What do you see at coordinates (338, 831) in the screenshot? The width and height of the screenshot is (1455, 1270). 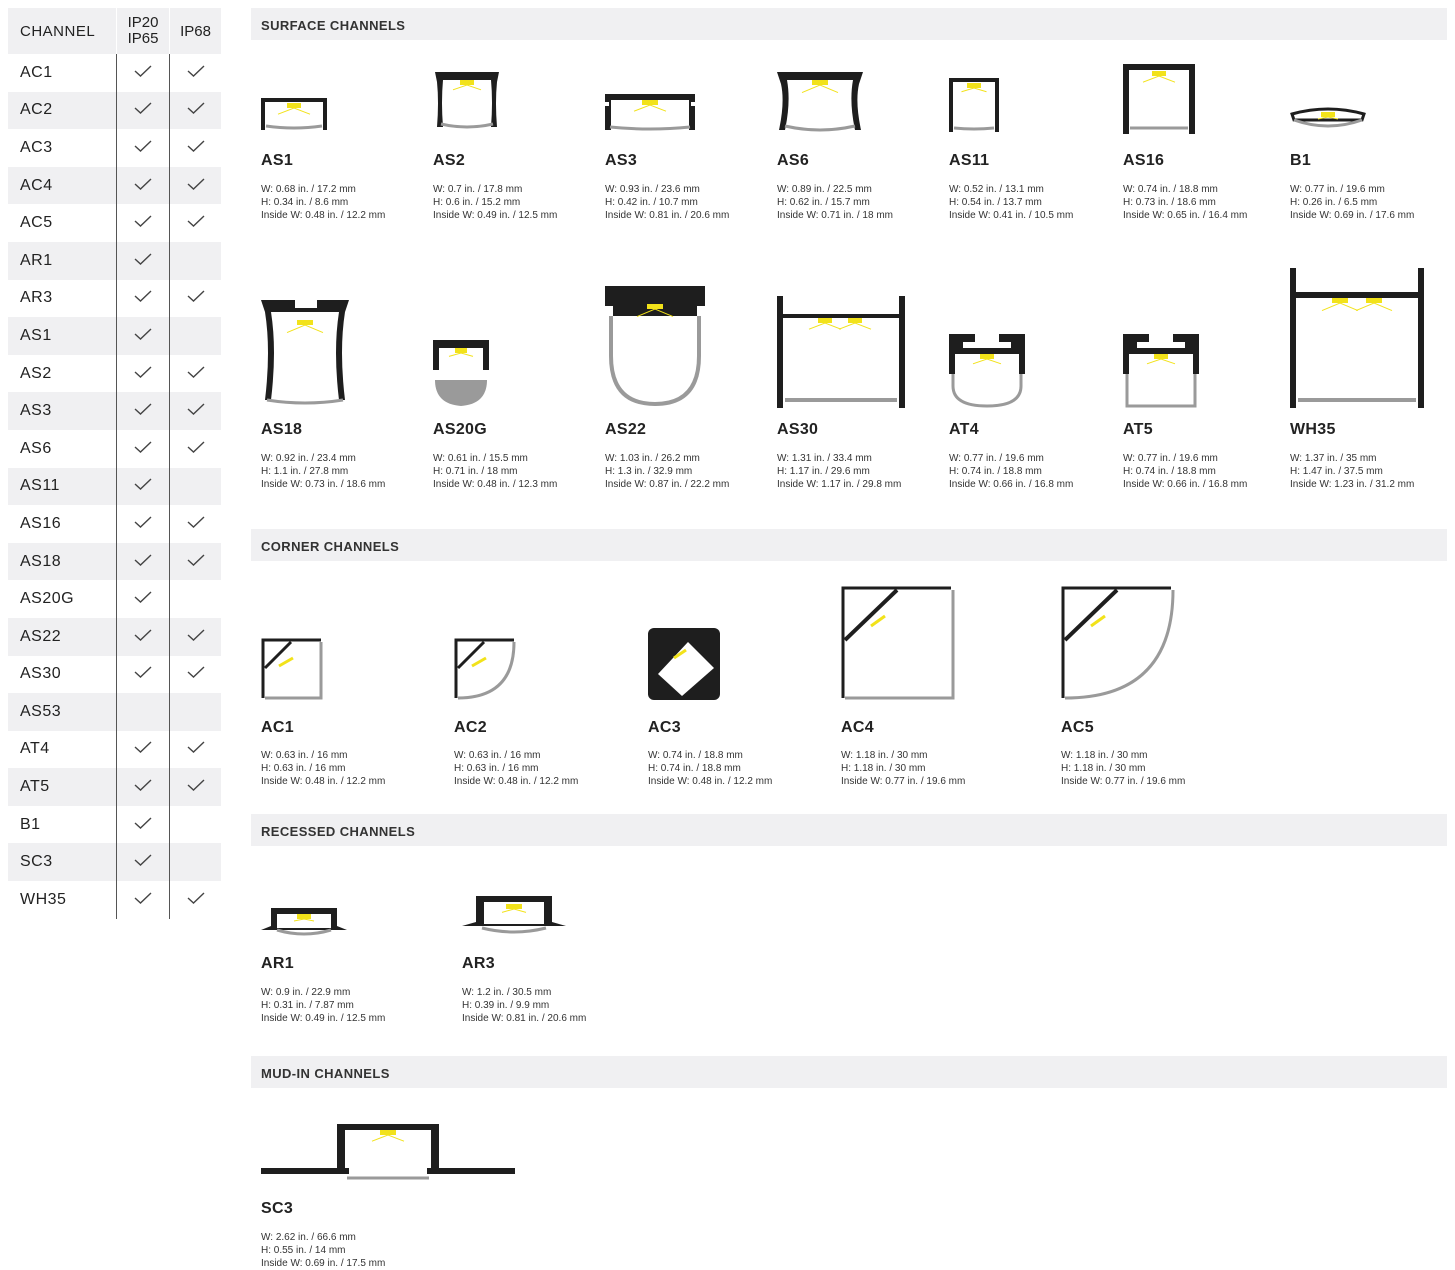 I see `section-title: RECESSED CHANNELS` at bounding box center [338, 831].